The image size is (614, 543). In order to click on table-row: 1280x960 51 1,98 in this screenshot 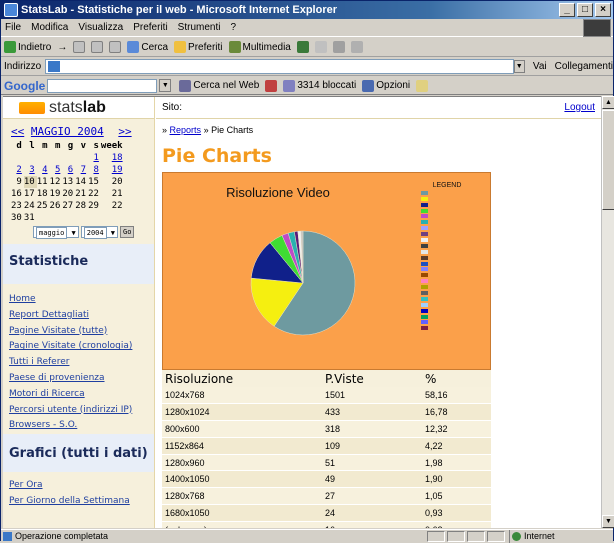, I will do `click(326, 463)`.